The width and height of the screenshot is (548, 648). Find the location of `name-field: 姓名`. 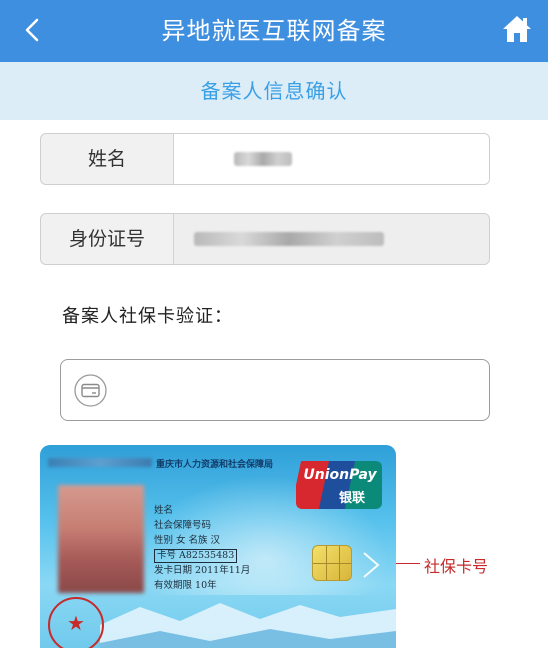

name-field: 姓名 is located at coordinates (265, 159).